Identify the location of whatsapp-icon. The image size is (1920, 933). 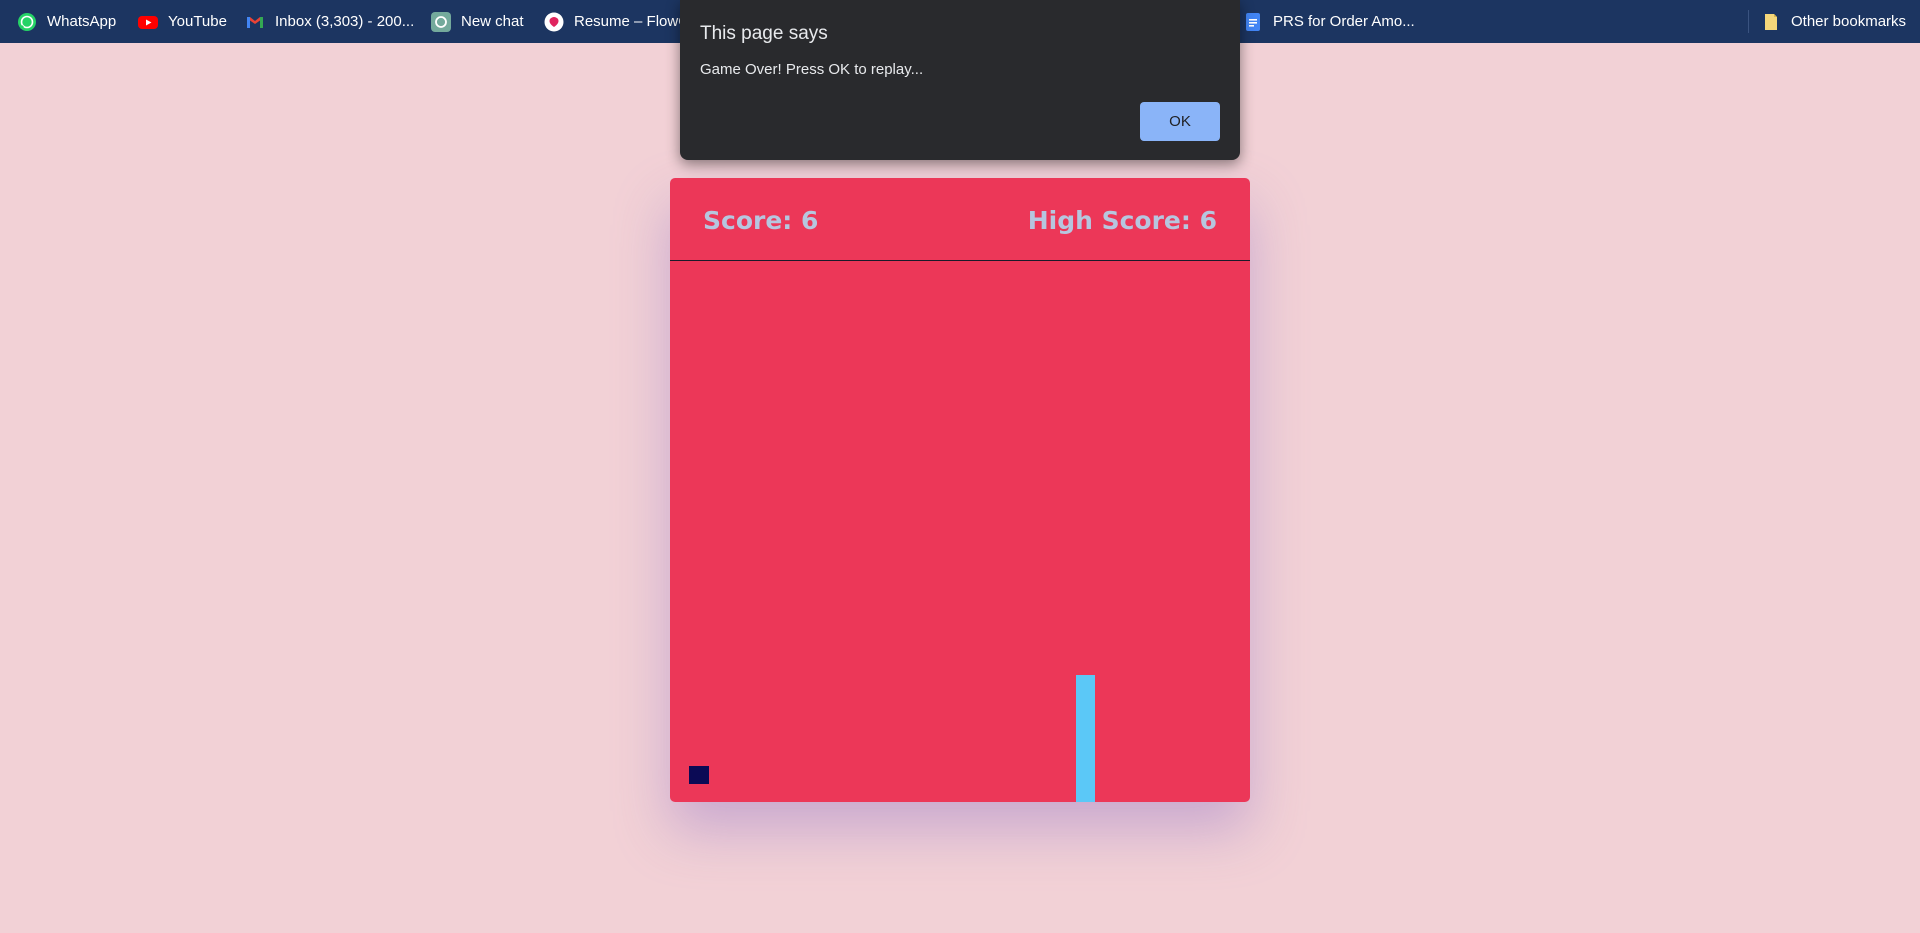
(27, 22).